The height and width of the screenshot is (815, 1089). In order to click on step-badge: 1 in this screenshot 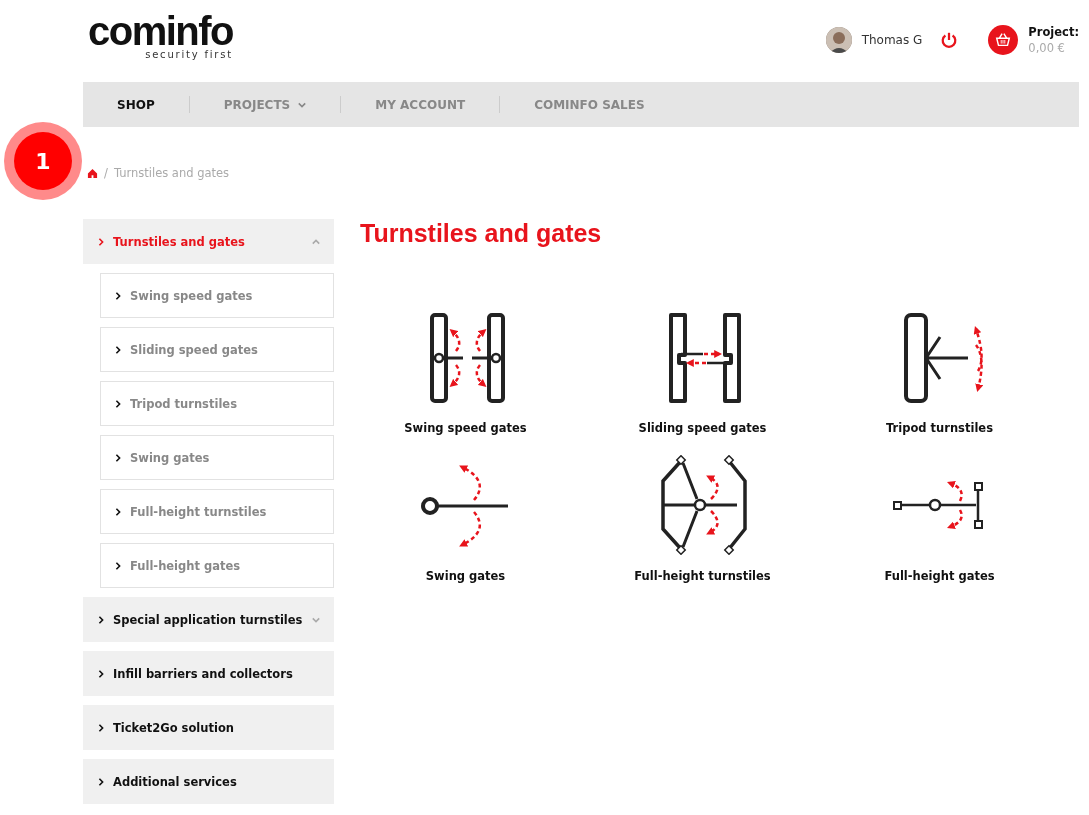, I will do `click(43, 161)`.